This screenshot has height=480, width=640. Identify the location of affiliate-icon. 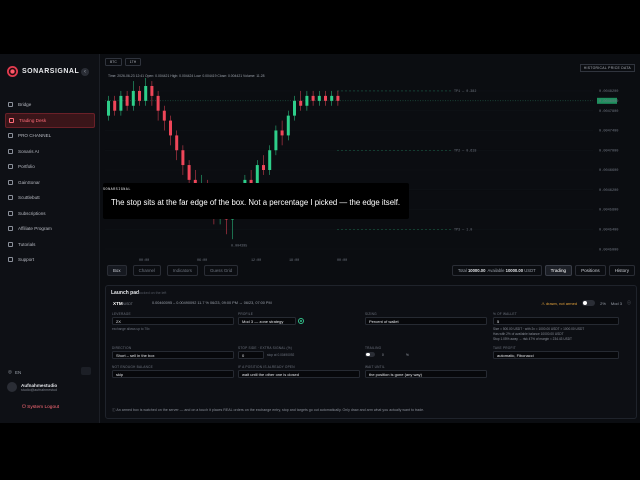
(10, 229).